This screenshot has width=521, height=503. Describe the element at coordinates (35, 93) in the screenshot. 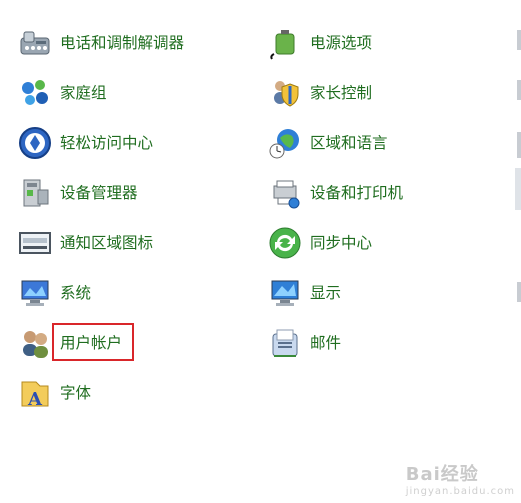

I see `homegroup-icon` at that location.